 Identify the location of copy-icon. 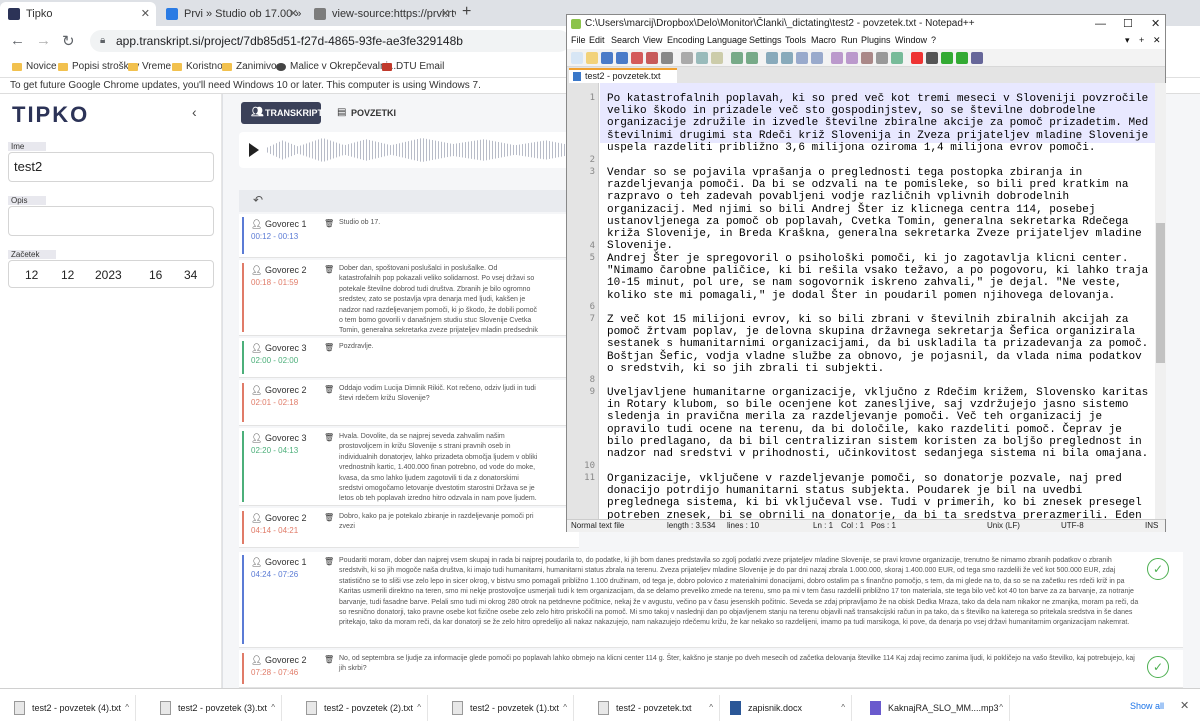
(702, 58).